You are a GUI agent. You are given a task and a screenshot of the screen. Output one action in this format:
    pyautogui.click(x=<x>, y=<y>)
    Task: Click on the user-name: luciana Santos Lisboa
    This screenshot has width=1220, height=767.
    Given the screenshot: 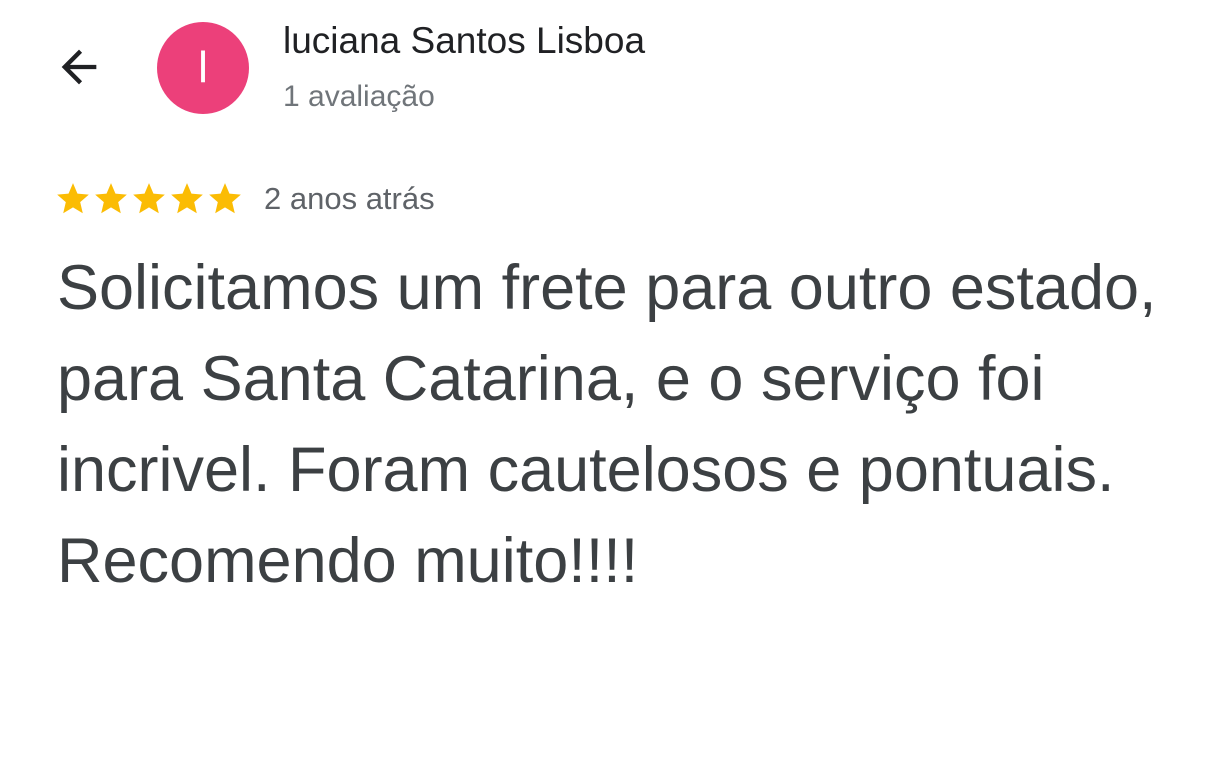 What is the action you would take?
    pyautogui.click(x=464, y=41)
    